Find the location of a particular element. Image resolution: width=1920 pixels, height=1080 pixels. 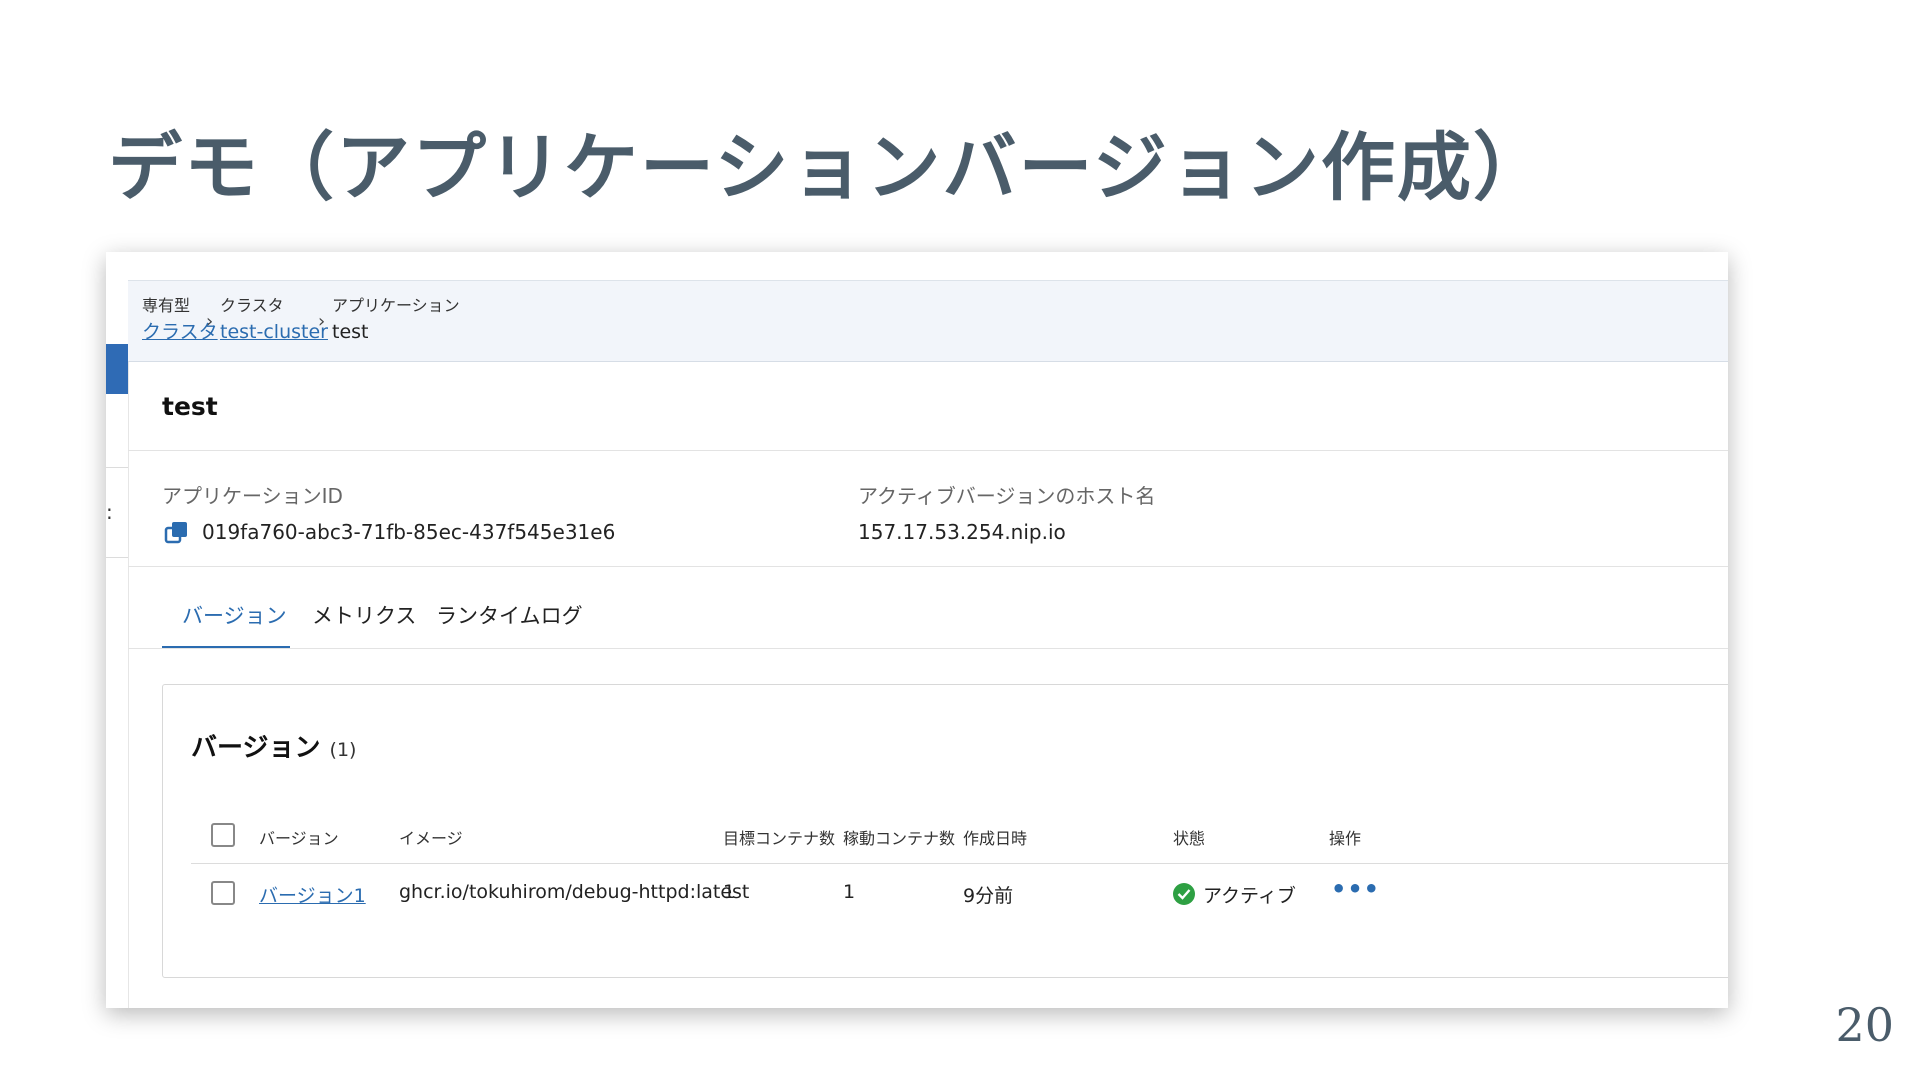

sidebar-item-fragment: : is located at coordinates (109, 512).